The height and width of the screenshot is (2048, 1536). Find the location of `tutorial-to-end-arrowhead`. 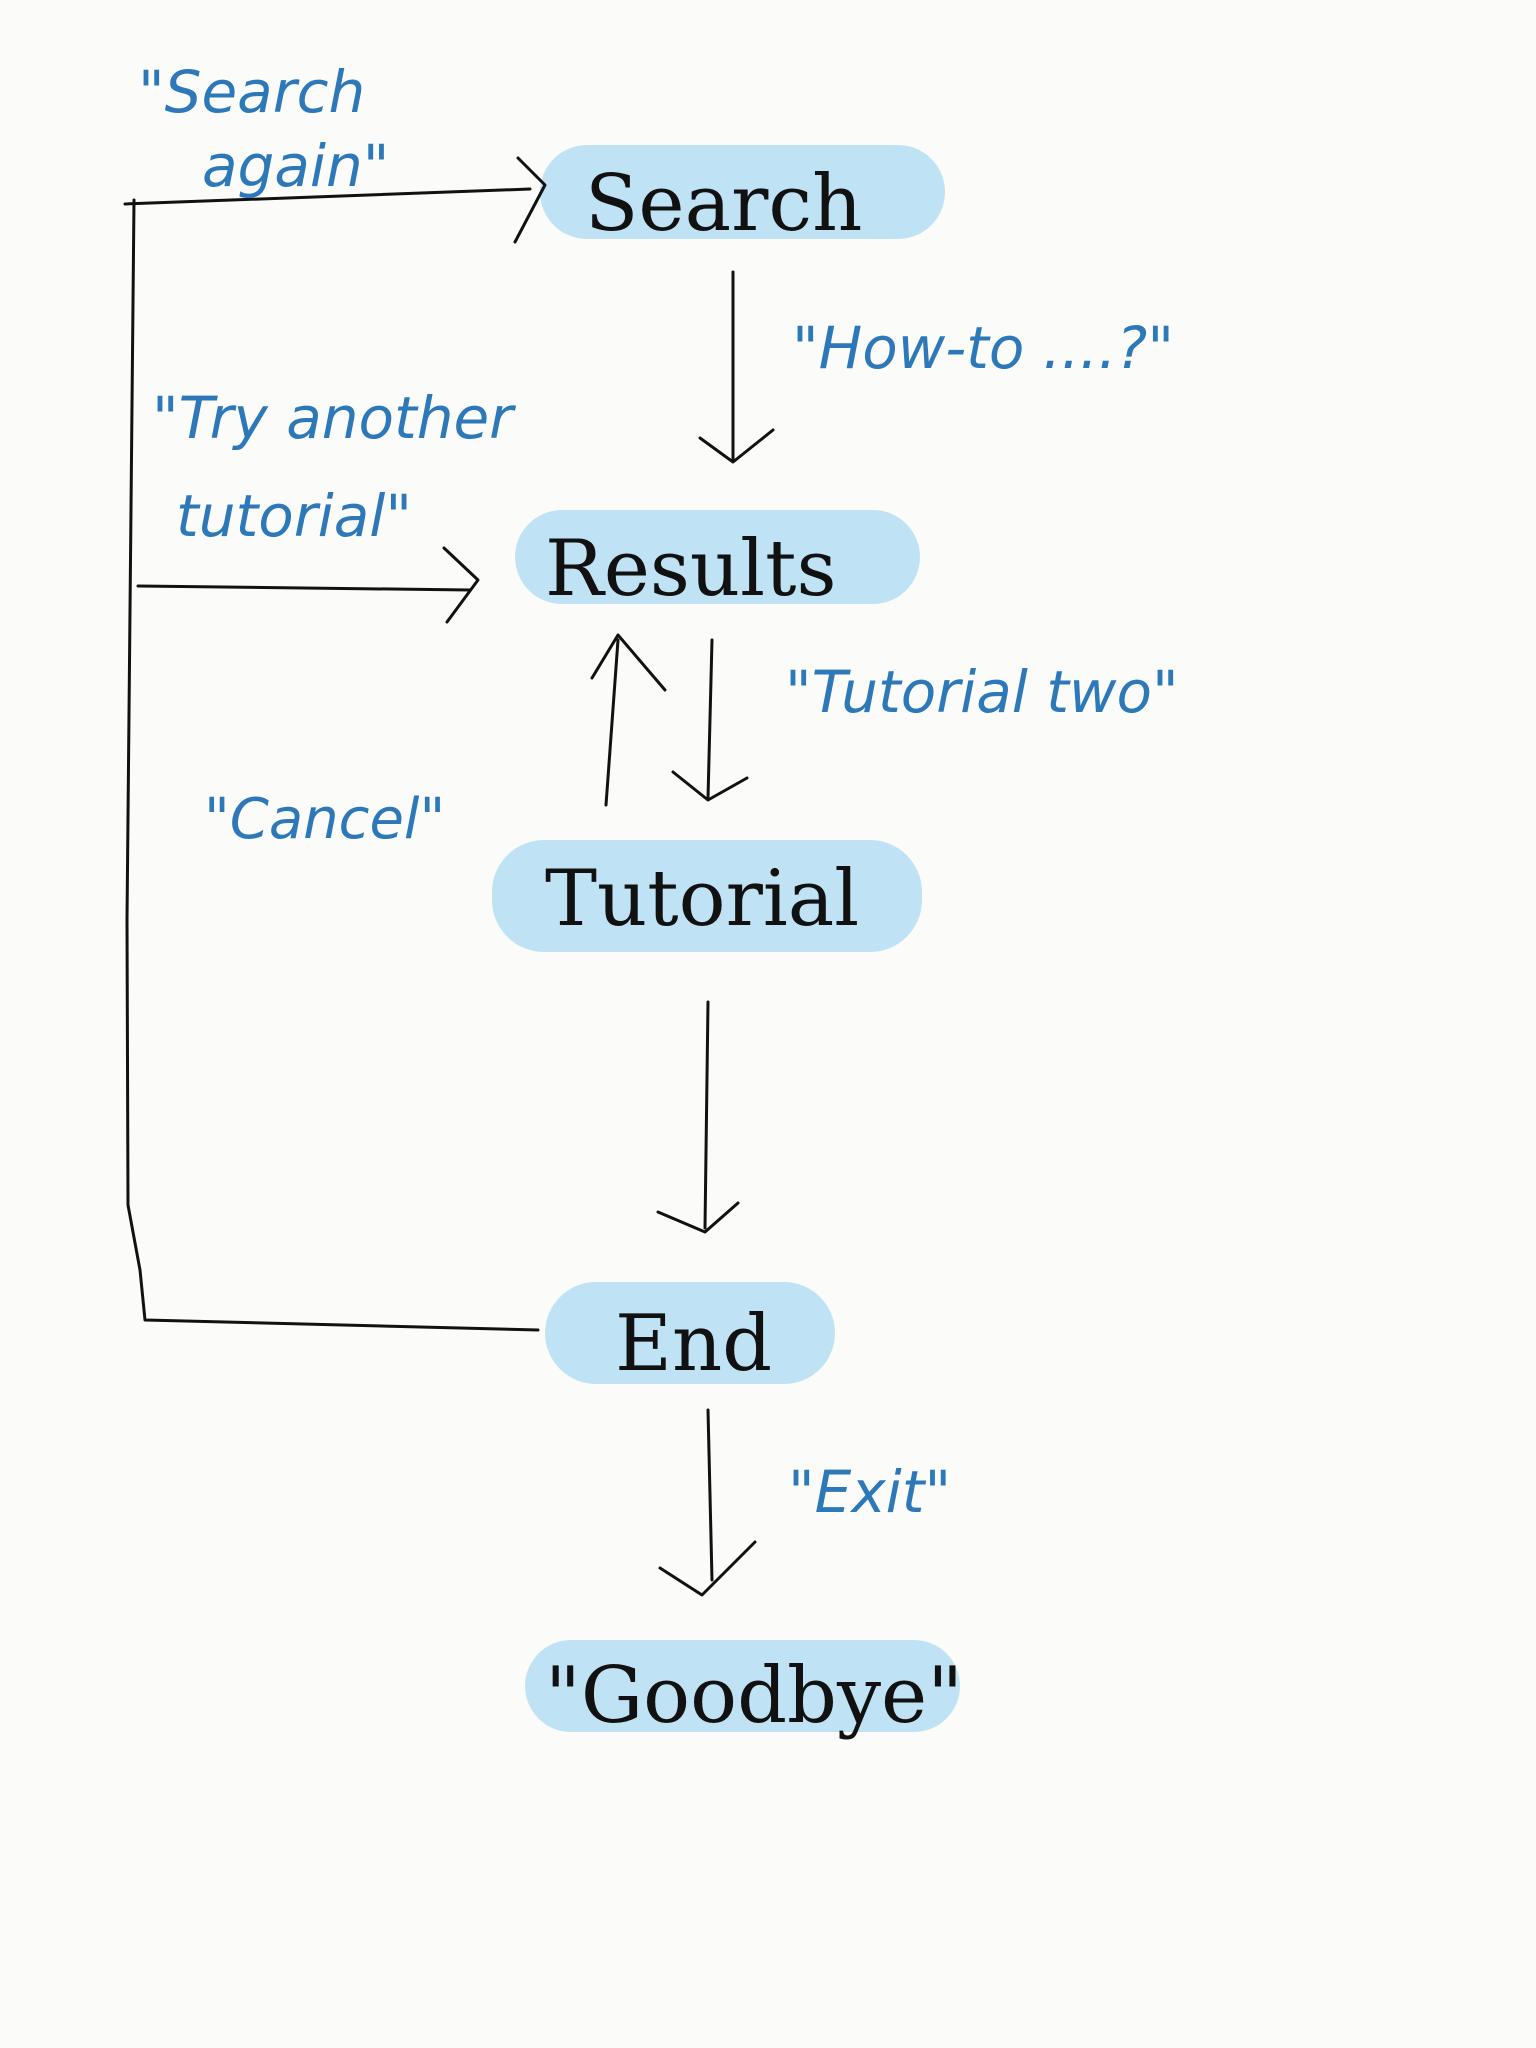

tutorial-to-end-arrowhead is located at coordinates (698, 1217).